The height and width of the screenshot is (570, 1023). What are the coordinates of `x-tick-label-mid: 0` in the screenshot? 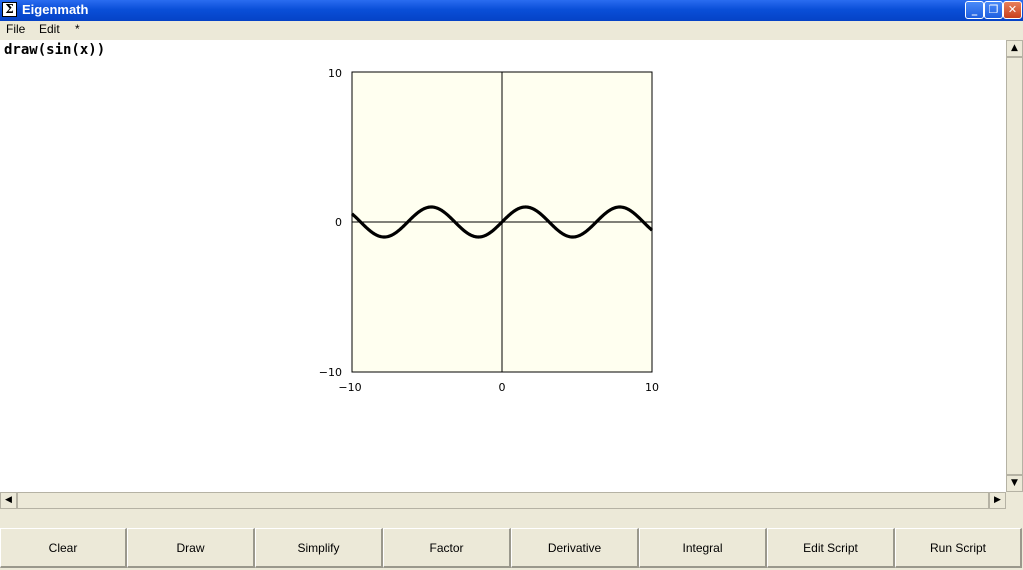 It's located at (502, 387).